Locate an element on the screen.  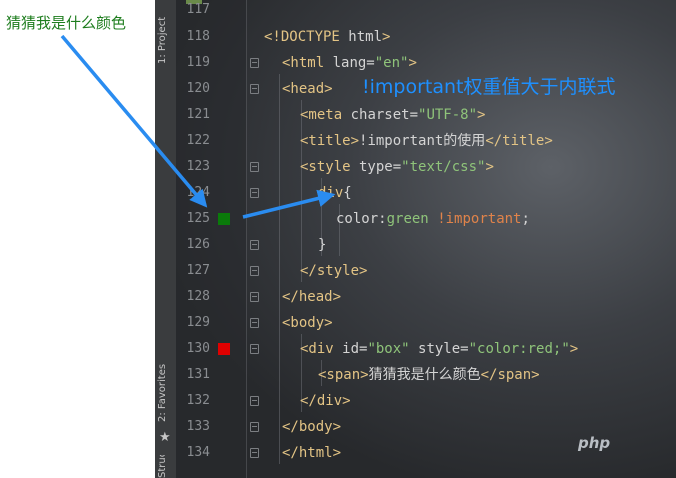
code-line: </head> is located at coordinates (311, 297).